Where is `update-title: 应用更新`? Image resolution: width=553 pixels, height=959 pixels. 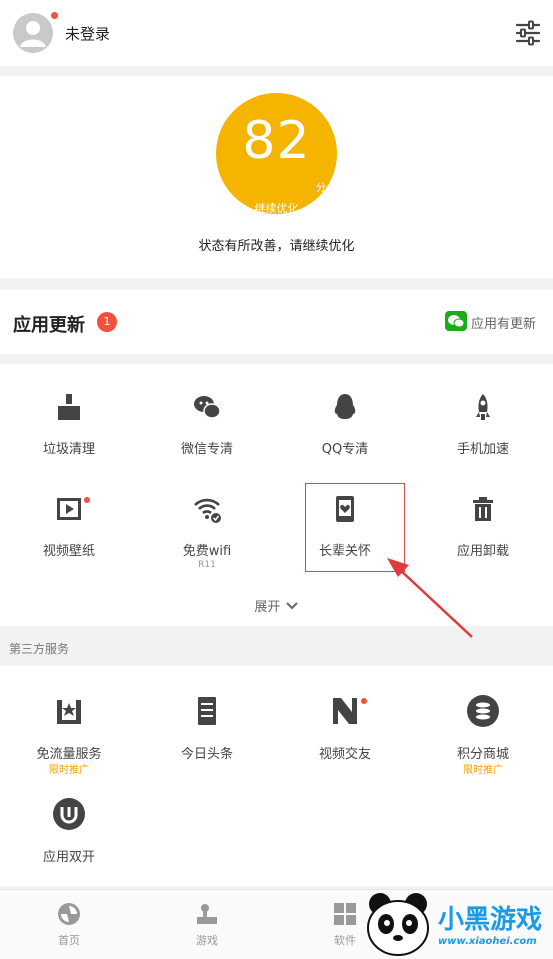 update-title: 应用更新 is located at coordinates (49, 325).